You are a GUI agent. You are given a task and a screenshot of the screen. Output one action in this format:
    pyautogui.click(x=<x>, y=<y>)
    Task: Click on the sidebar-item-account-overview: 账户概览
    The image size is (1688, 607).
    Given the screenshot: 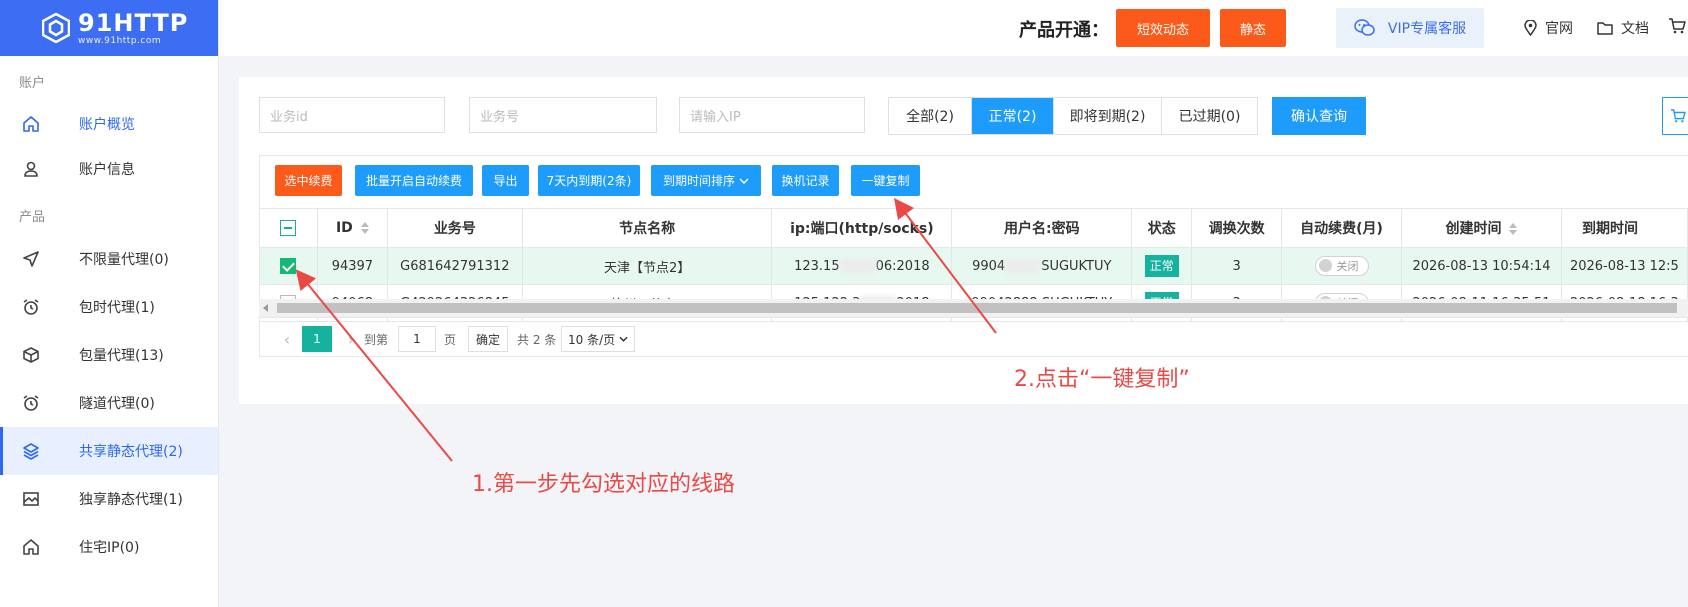 What is the action you would take?
    pyautogui.click(x=109, y=124)
    